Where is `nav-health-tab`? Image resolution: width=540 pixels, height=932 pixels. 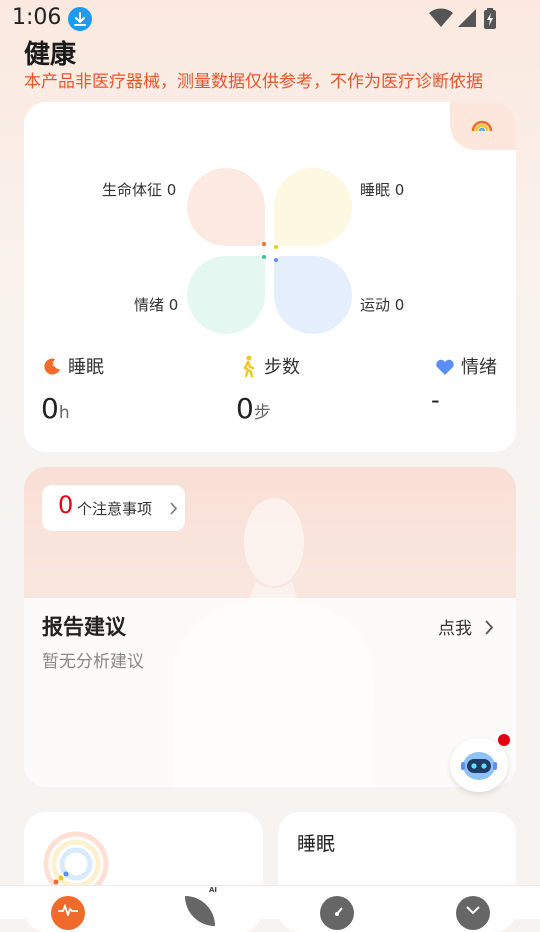
nav-health-tab is located at coordinates (68, 913).